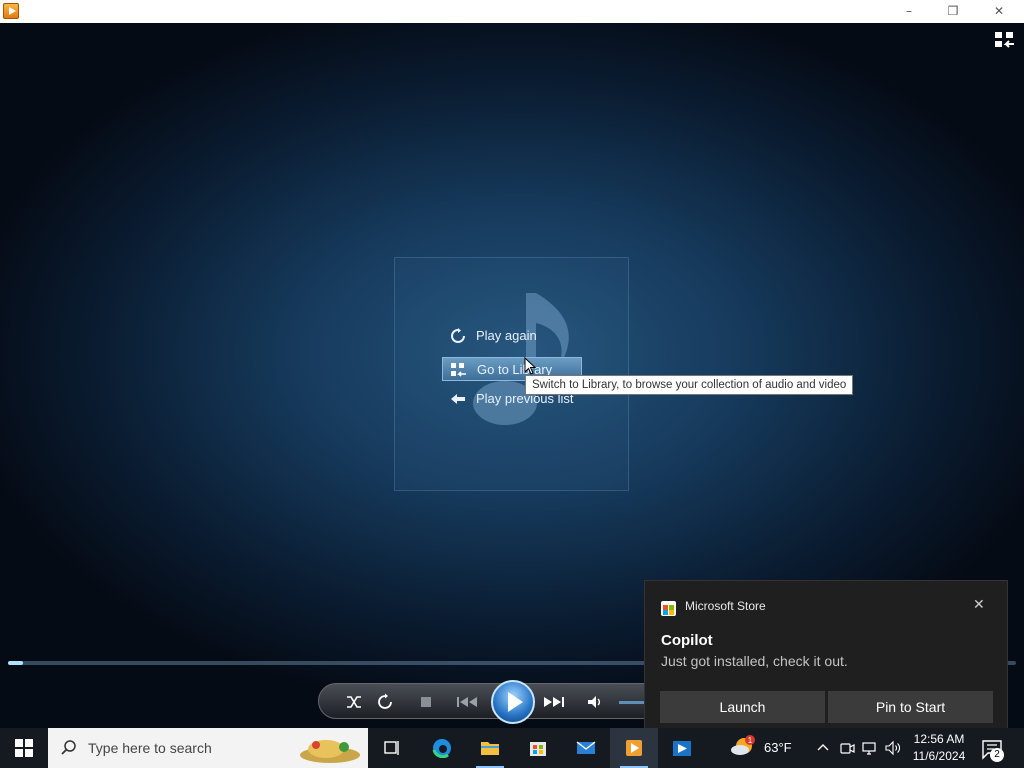 The width and height of the screenshot is (1024, 768). I want to click on pin-to-start-button: Pin to Start, so click(910, 707).